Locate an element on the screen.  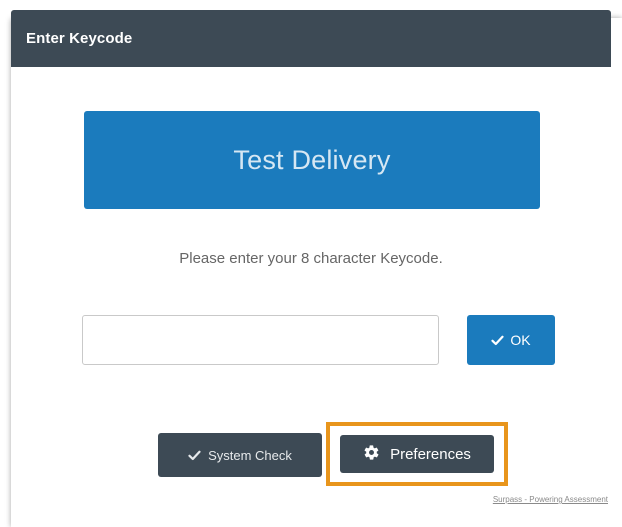
preferences-button: Preferences is located at coordinates (417, 454).